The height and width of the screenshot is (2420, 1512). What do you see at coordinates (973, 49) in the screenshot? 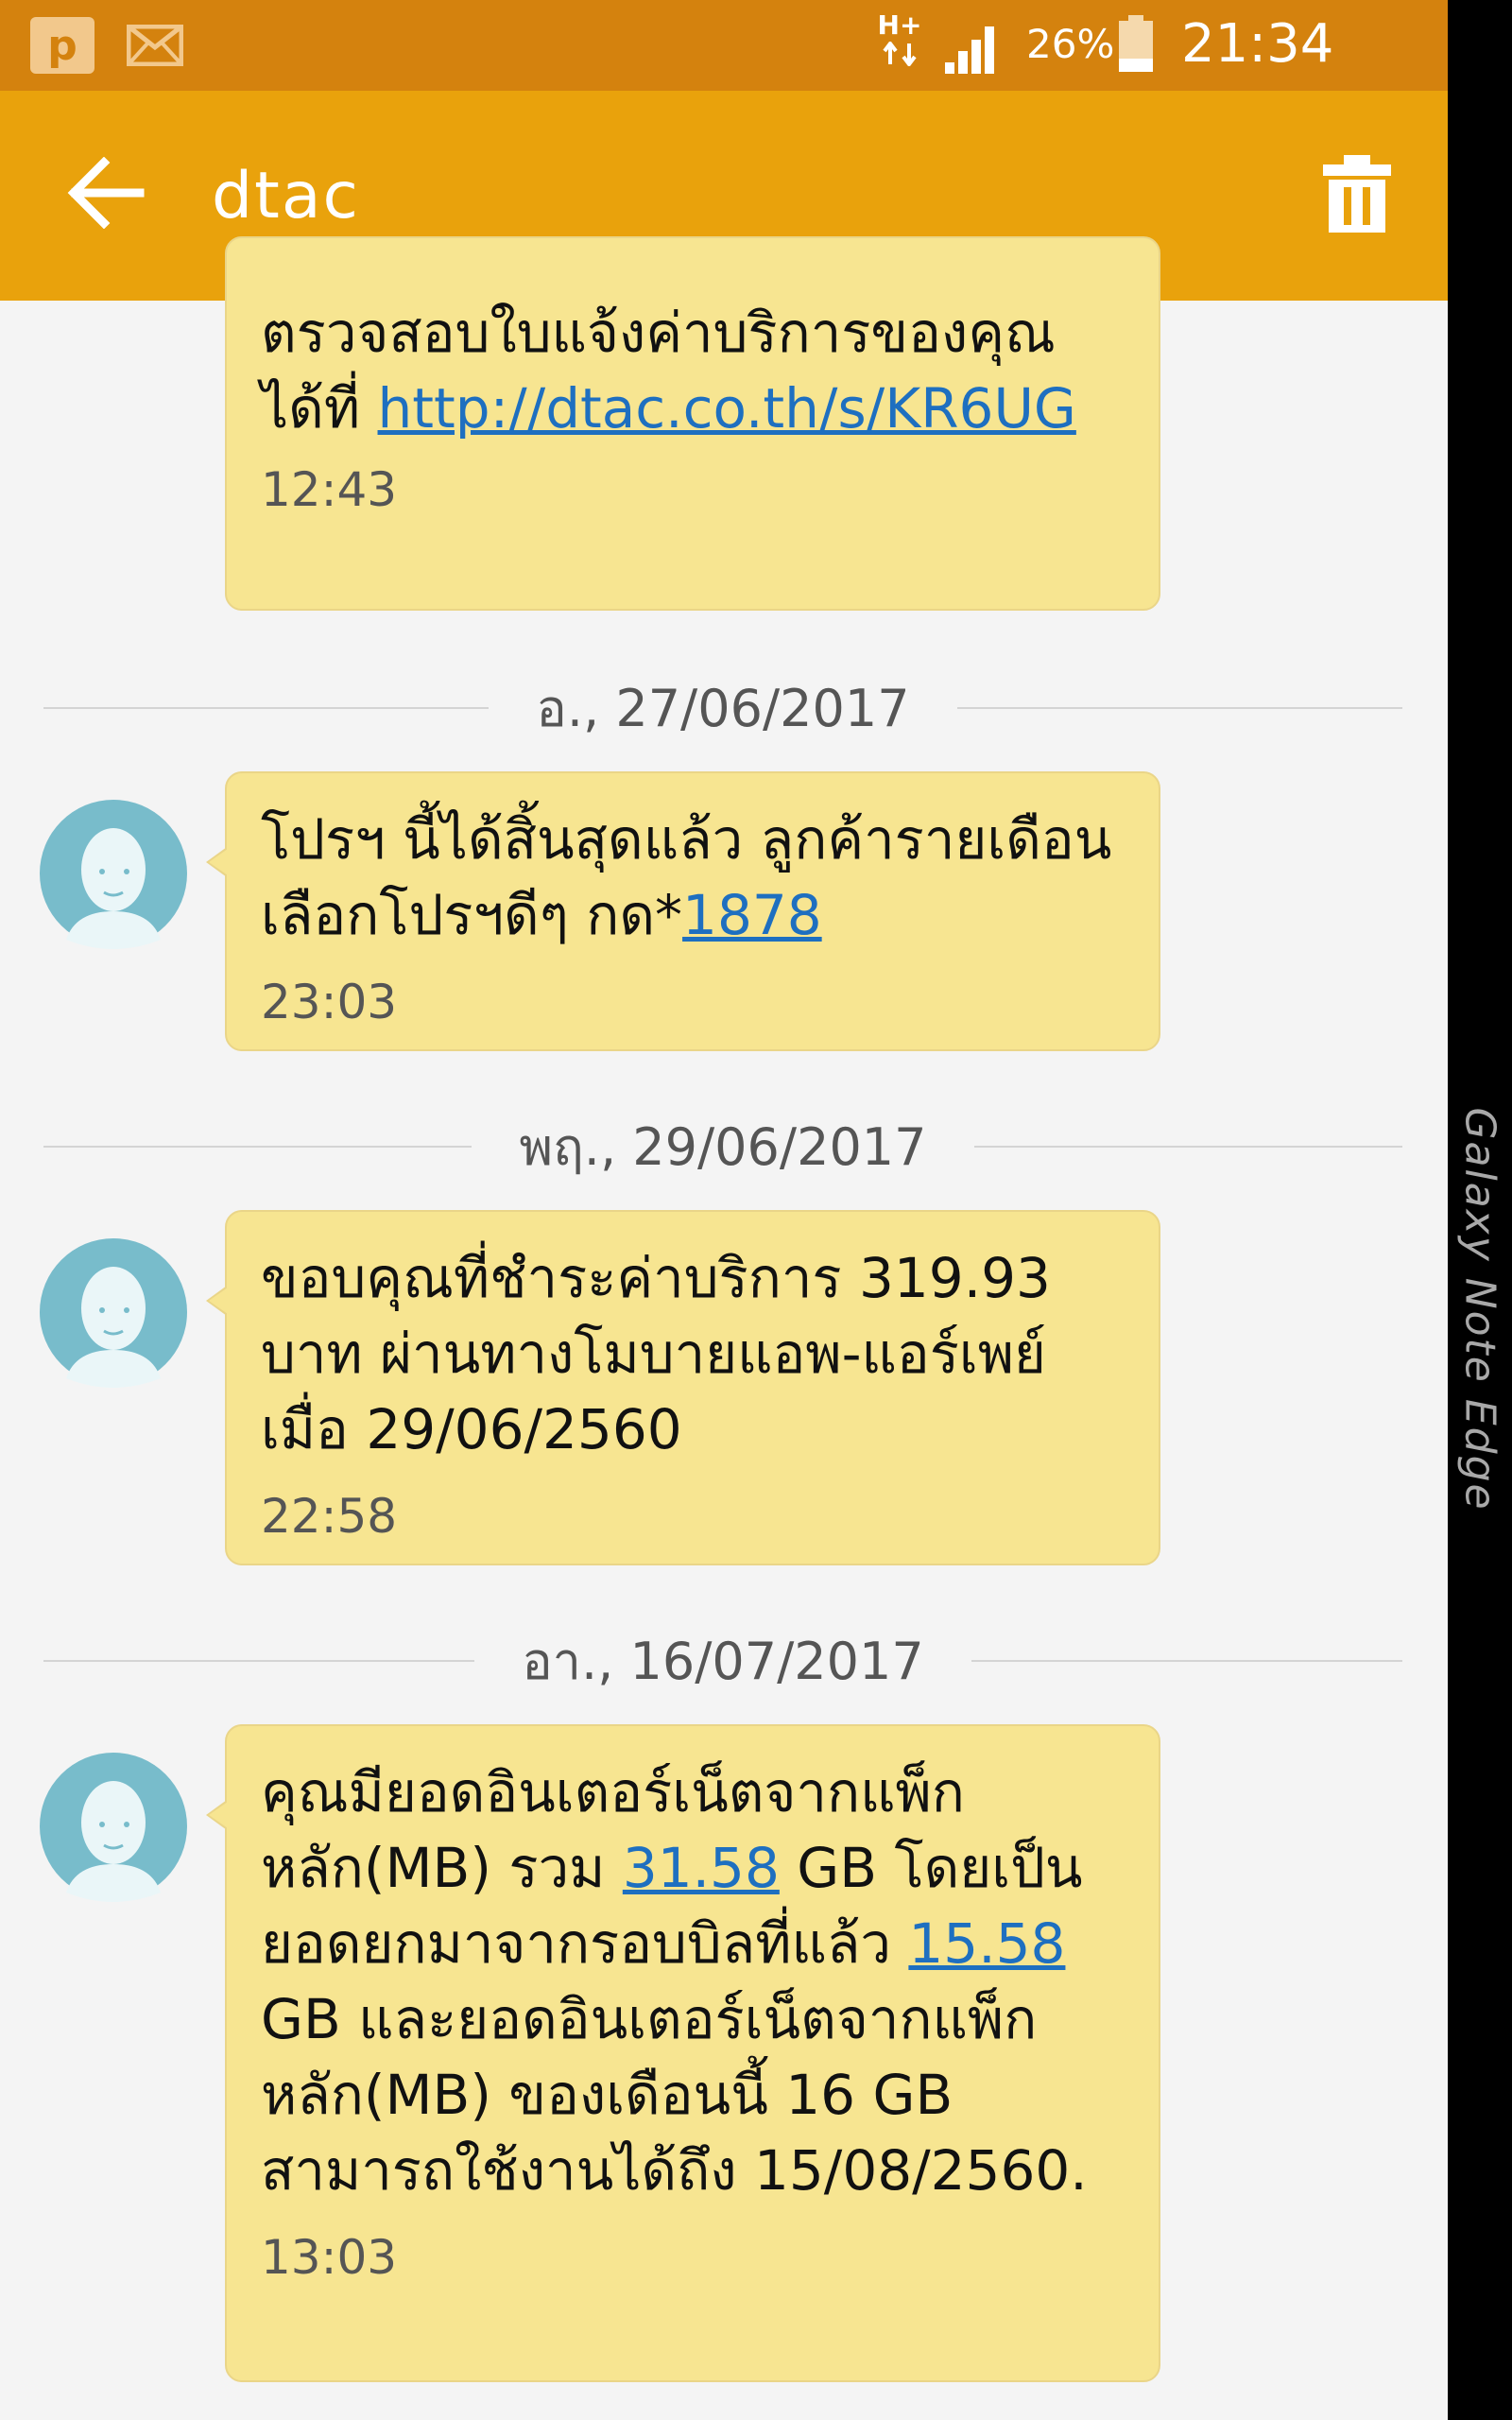
I see `signal-icon` at bounding box center [973, 49].